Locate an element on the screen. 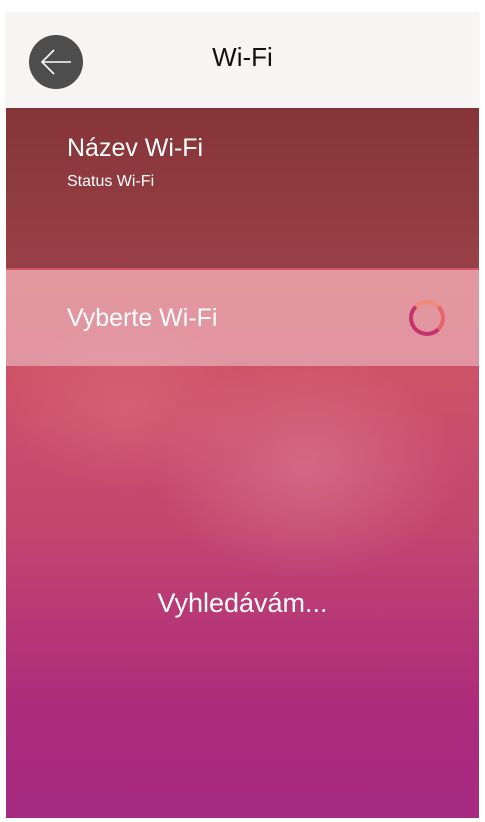 The width and height of the screenshot is (485, 822). wifi-status: Status Wi-Fi is located at coordinates (111, 181).